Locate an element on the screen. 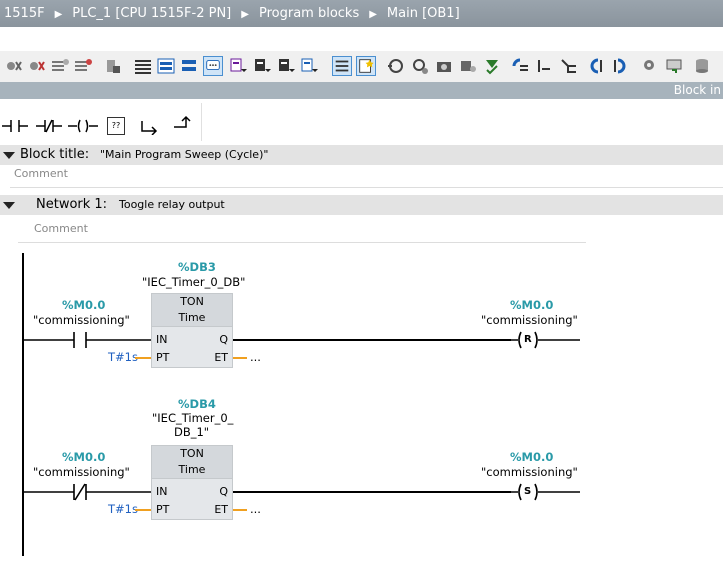  monitor-on-icon is located at coordinates (396, 66).